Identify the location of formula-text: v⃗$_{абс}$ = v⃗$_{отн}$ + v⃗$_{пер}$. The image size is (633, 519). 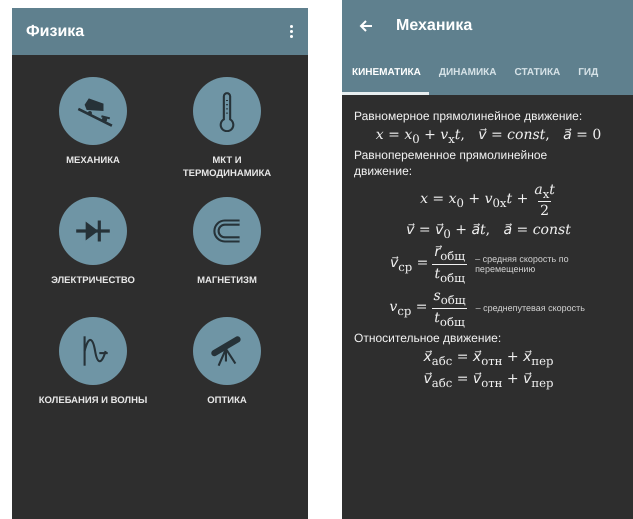
(488, 380).